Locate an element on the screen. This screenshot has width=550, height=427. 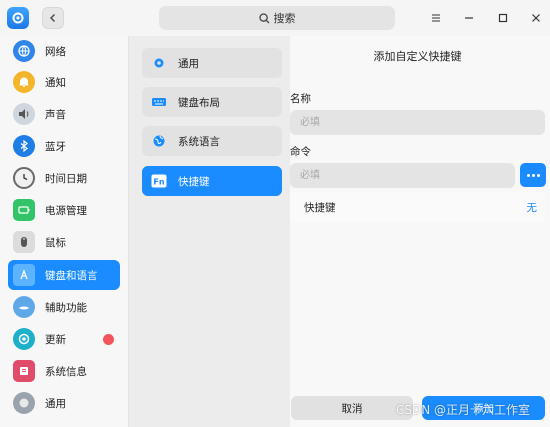
sidebar-item-network: 网络 is located at coordinates (64, 51).